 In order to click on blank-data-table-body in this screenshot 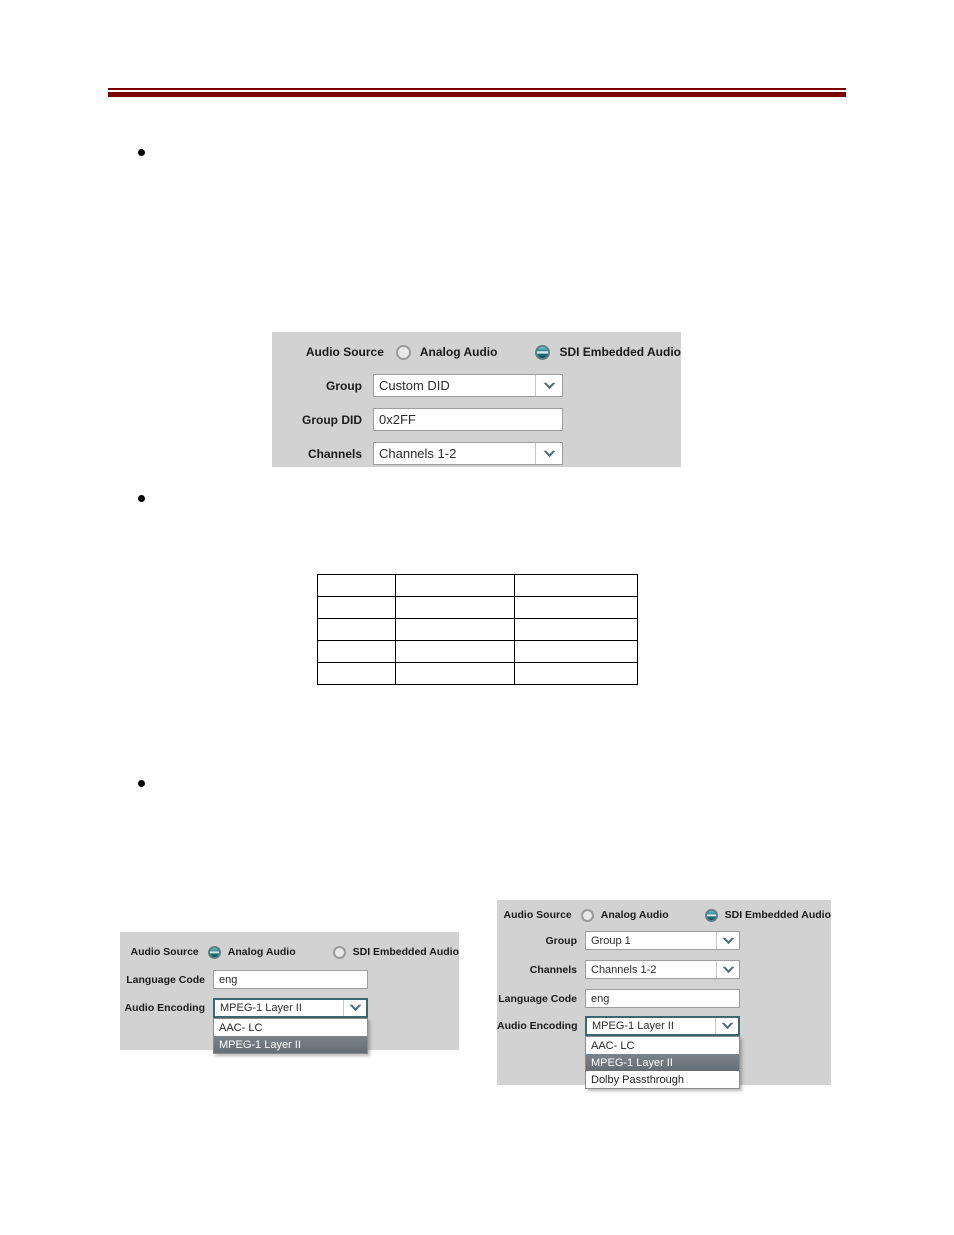, I will do `click(477, 629)`.